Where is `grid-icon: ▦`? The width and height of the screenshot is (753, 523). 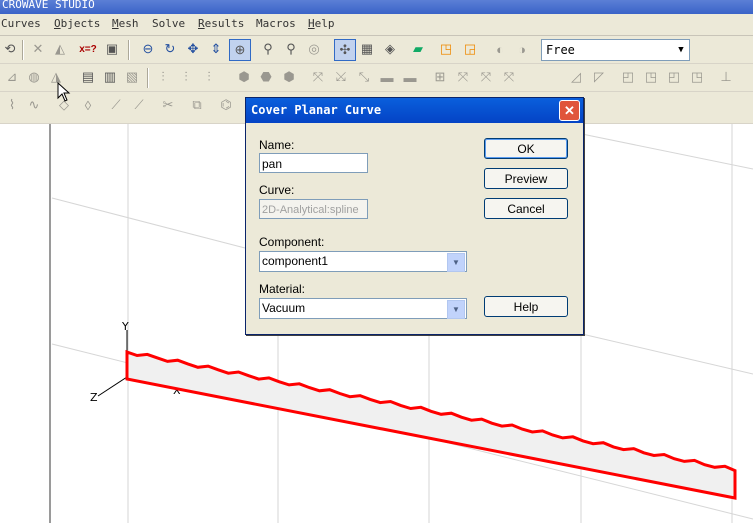
grid-icon: ▦ is located at coordinates (367, 49).